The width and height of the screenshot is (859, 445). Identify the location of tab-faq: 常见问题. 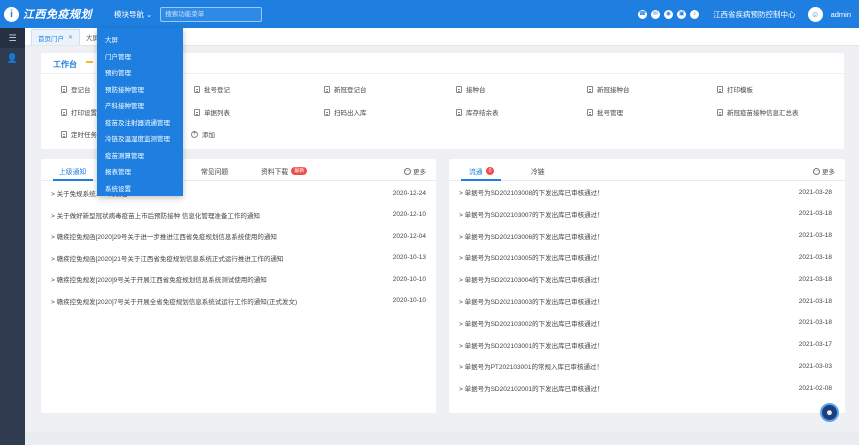
(214, 171).